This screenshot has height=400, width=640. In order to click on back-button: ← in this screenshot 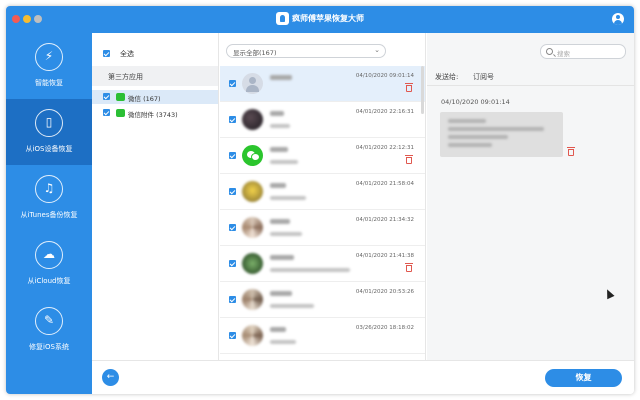, I will do `click(110, 377)`.